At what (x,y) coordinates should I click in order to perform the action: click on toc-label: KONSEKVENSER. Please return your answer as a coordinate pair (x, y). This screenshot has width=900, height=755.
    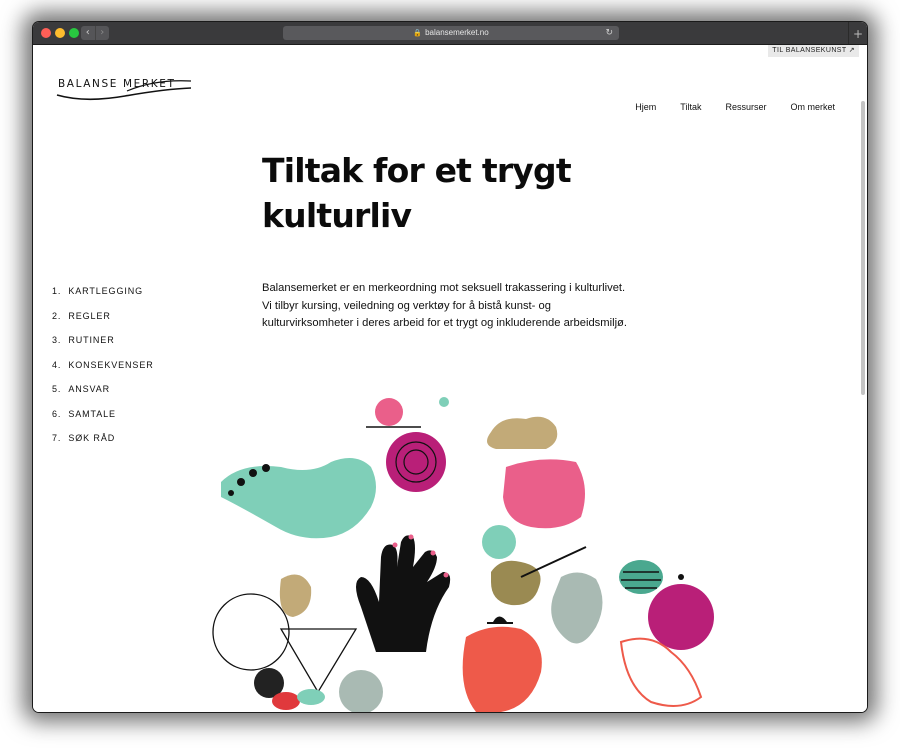
    Looking at the image, I should click on (111, 364).